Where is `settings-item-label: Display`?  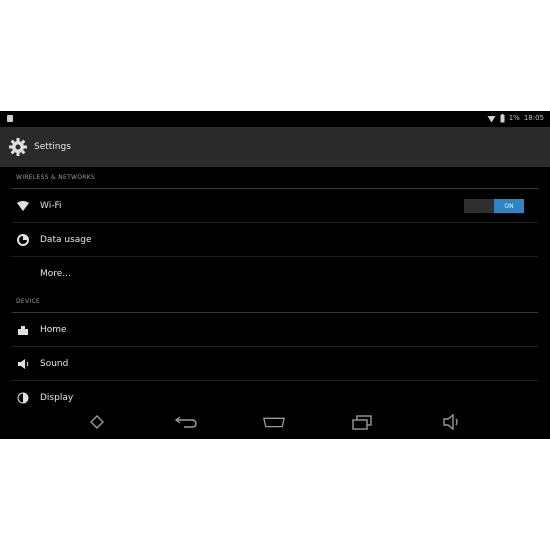
settings-item-label: Display is located at coordinates (57, 398).